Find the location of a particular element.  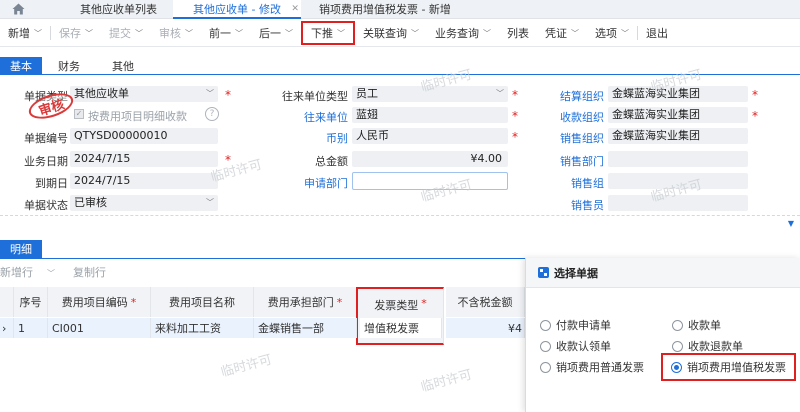

business-query-button: 业务查询 ﹀ is located at coordinates (463, 33).